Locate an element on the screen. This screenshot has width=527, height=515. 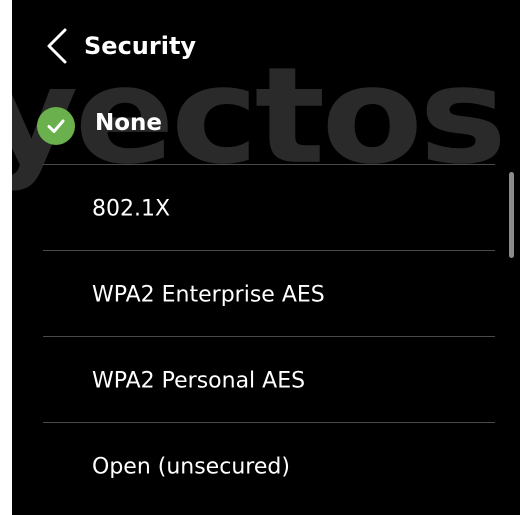
check-circle-icon is located at coordinates (56, 126).